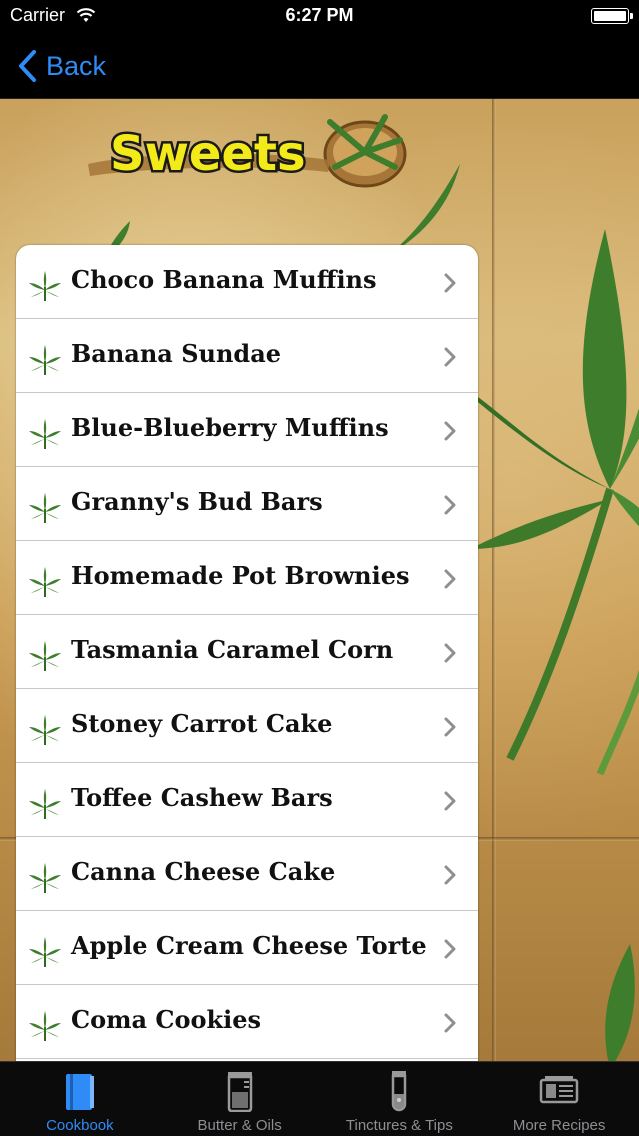 The image size is (639, 1136). I want to click on list-item-label: Choco Banana Muffins, so click(224, 279).